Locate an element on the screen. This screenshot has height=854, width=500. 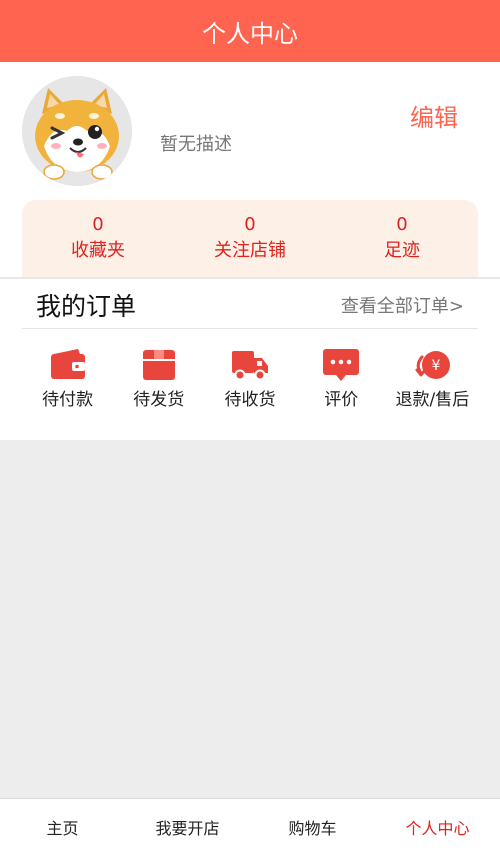
tab-cart: 购物车 is located at coordinates (312, 826).